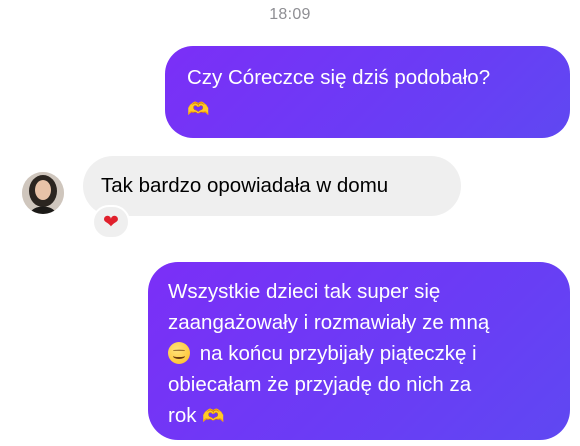 This screenshot has height=446, width=580. I want to click on message-line: zaangażowały i rozmawiały ze mną, so click(329, 322).